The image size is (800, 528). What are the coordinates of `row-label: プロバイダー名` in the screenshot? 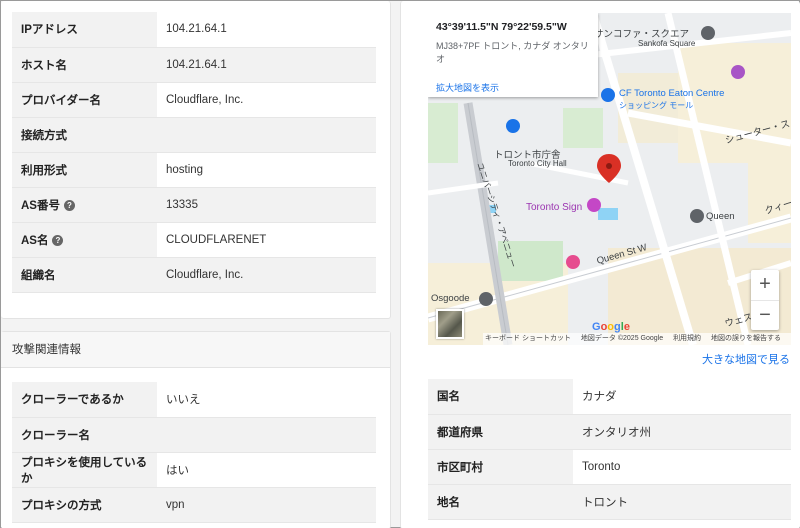 It's located at (84, 100).